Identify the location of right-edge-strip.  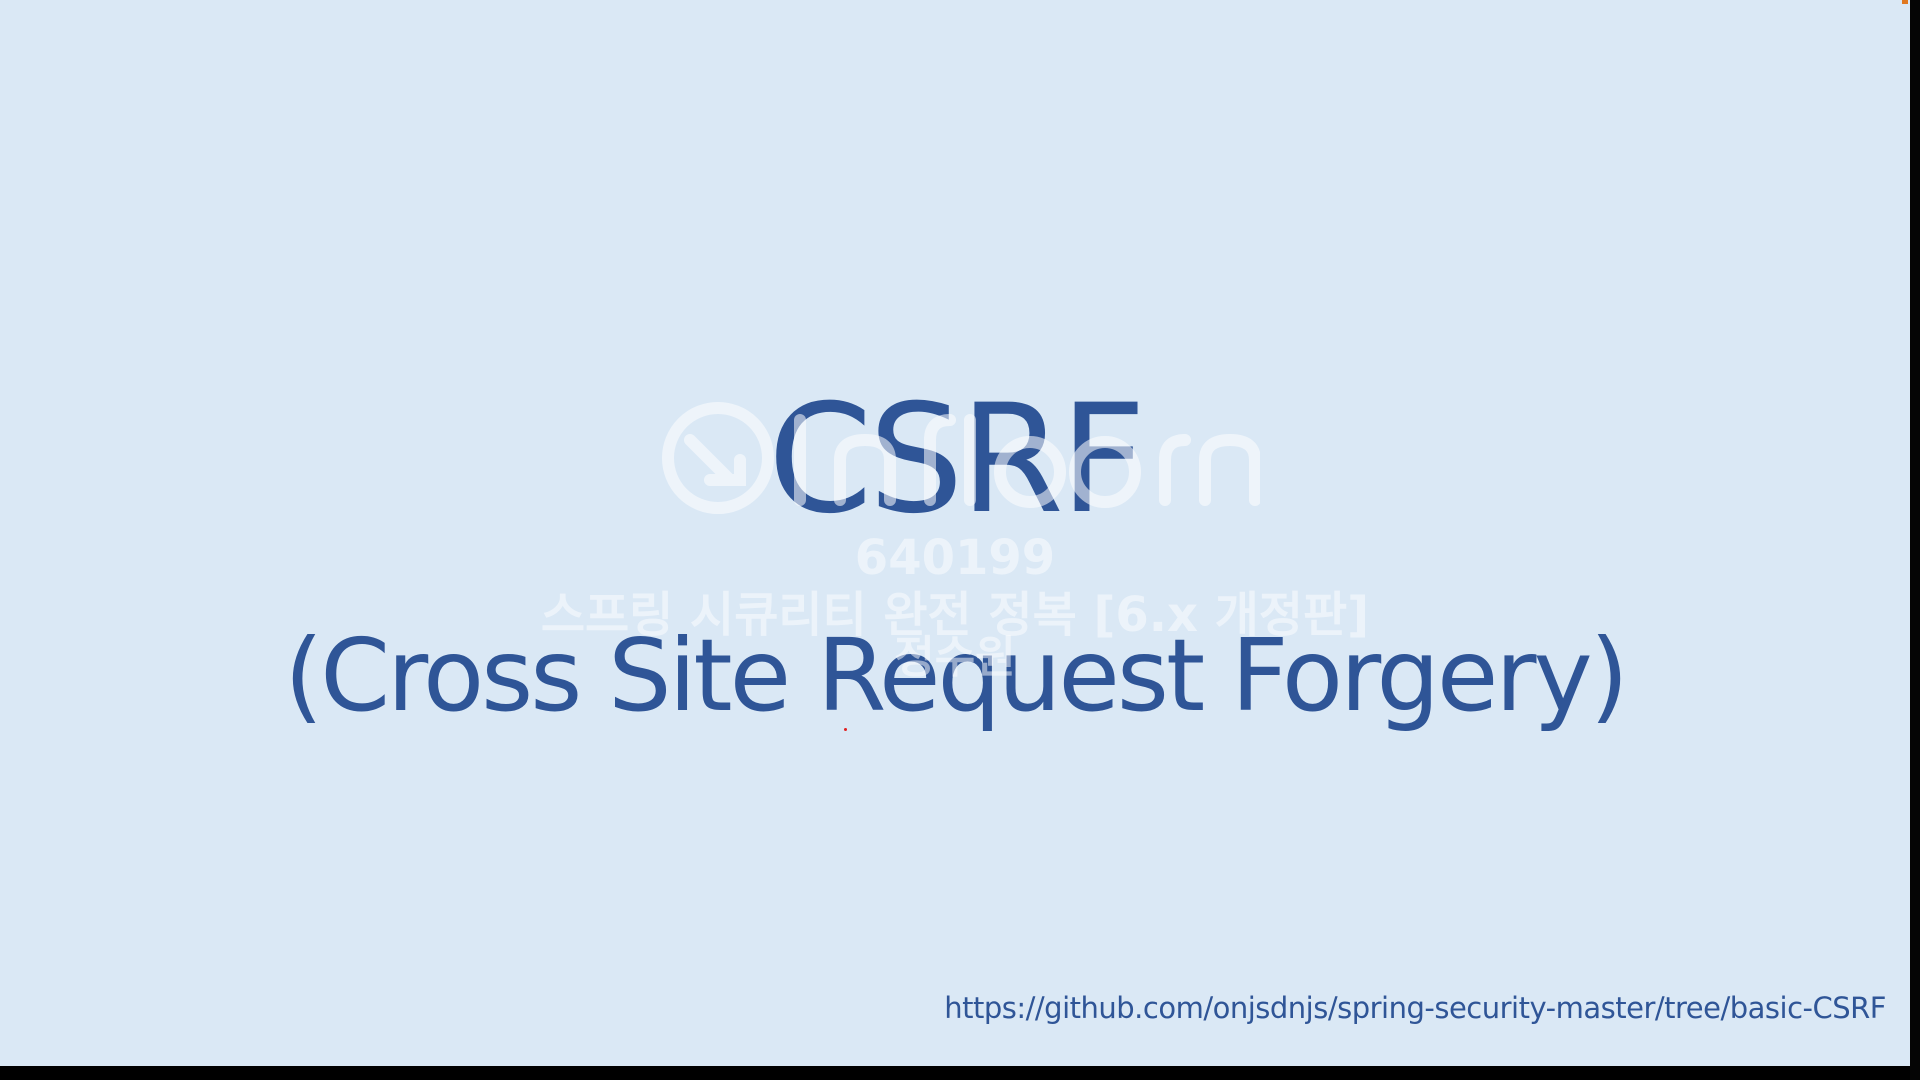
(1915, 540).